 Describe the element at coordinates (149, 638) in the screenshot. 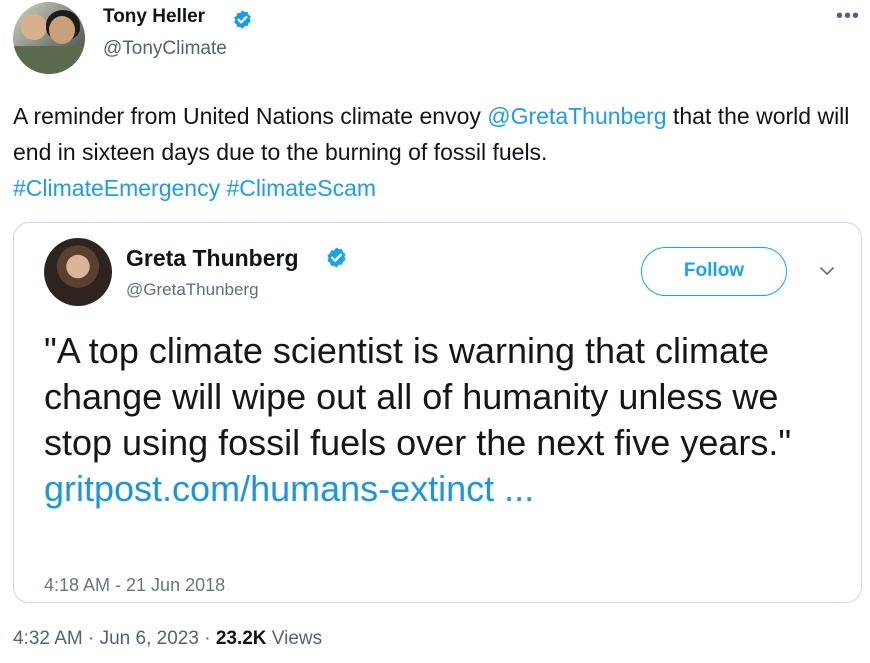

I see `tweet-date: Jun 6, 2023` at that location.